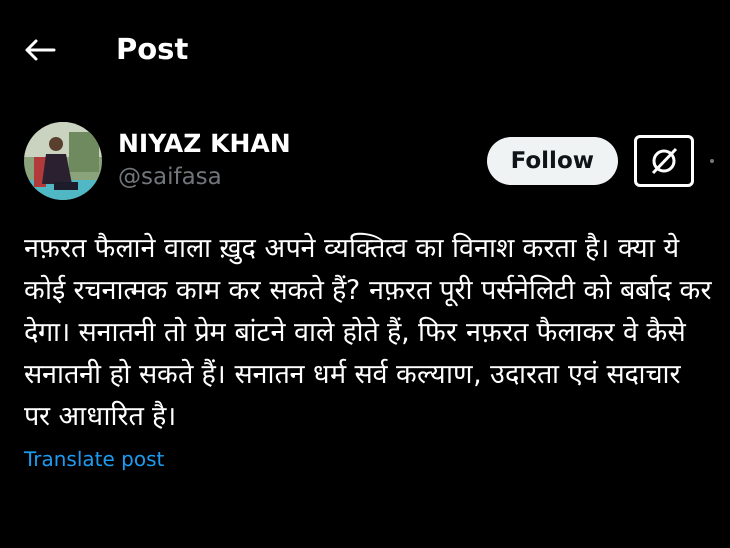  I want to click on author-handle: @saifasa, so click(204, 177).